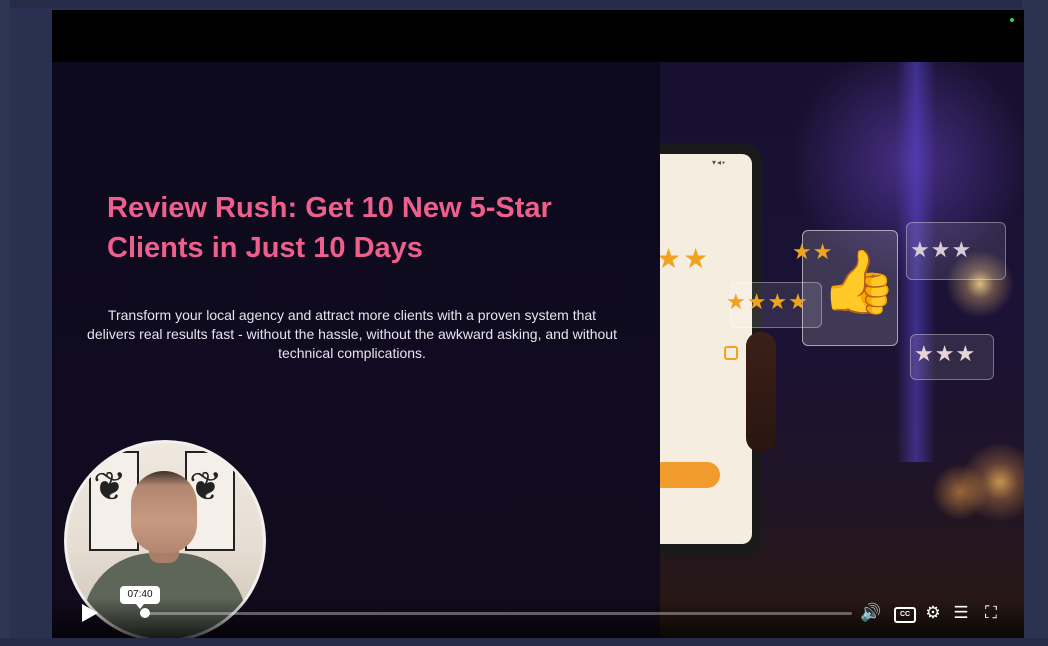 This screenshot has height=646, width=1048. Describe the element at coordinates (524, 4) in the screenshot. I see `window-frame-top` at that location.